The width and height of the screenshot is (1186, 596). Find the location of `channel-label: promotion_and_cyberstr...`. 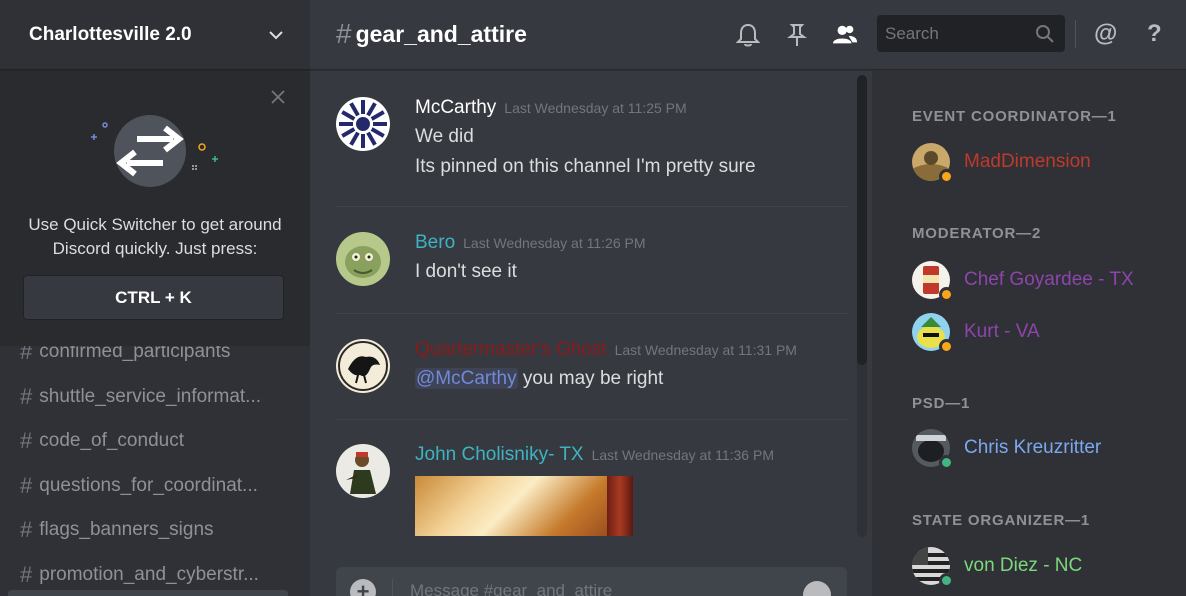

channel-label: promotion_and_cyberstr... is located at coordinates (149, 574).